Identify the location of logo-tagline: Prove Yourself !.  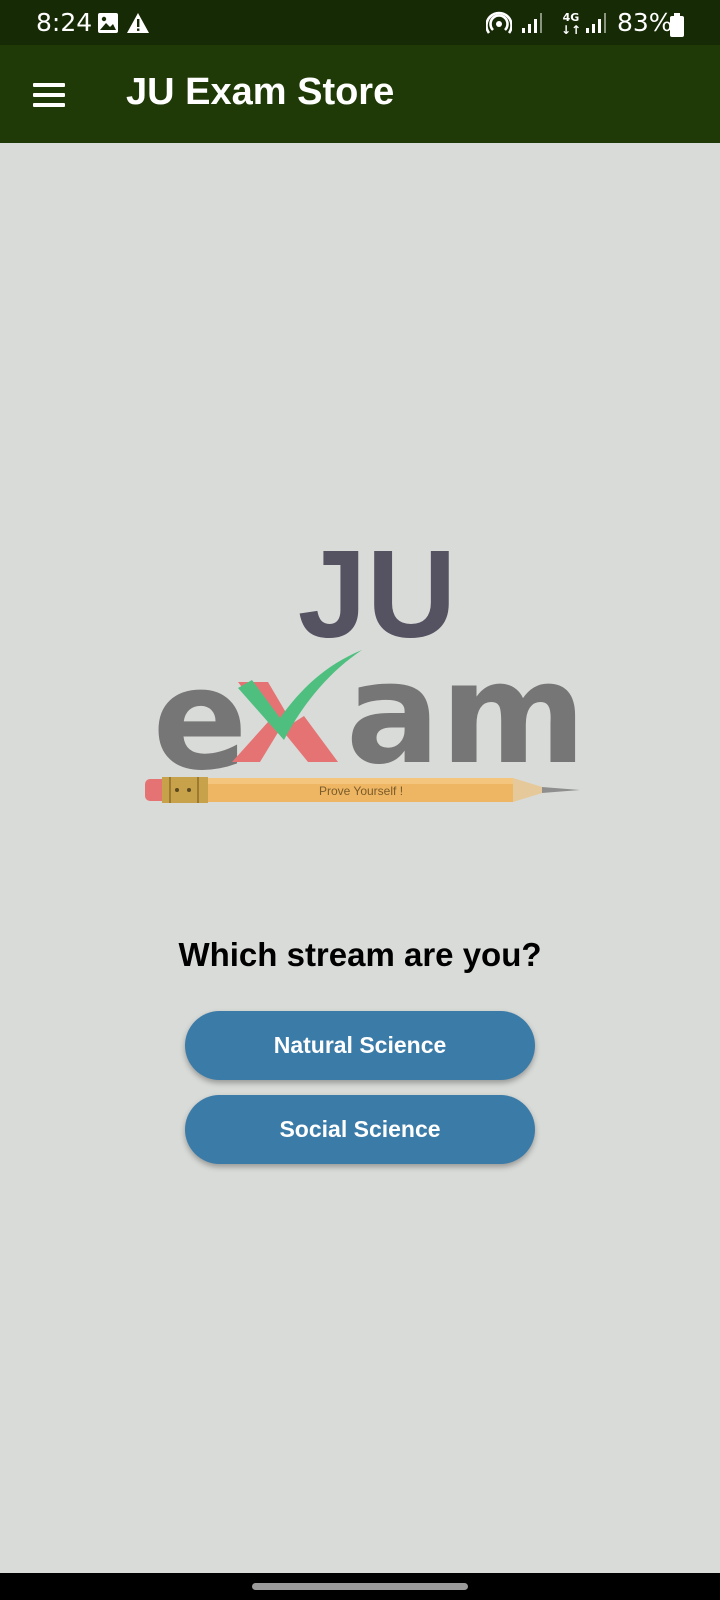
(361, 791).